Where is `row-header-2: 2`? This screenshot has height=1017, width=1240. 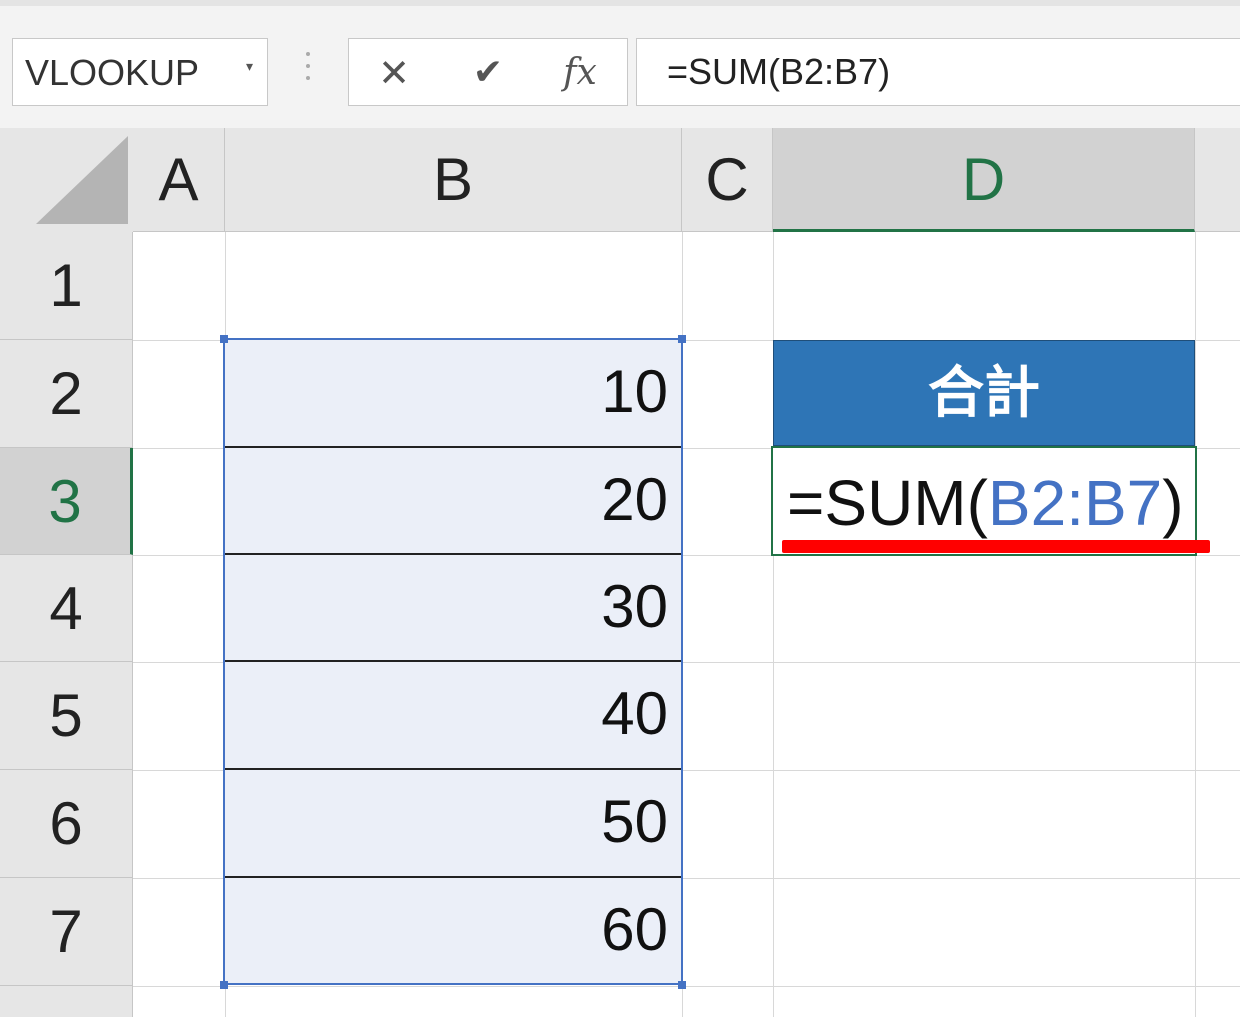
row-header-2: 2 is located at coordinates (66, 394).